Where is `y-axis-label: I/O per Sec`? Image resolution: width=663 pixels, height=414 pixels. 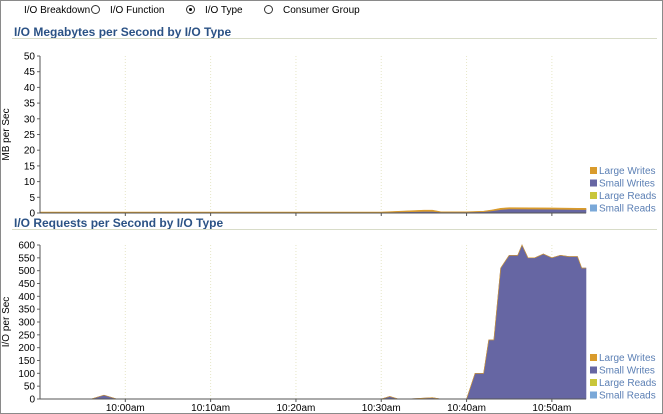
y-axis-label: I/O per Sec is located at coordinates (6, 322).